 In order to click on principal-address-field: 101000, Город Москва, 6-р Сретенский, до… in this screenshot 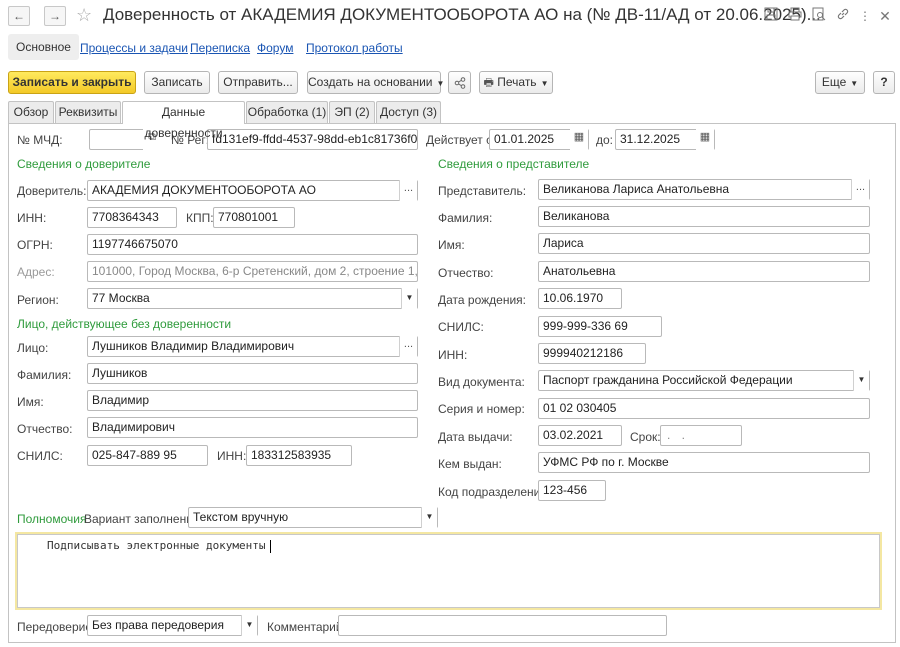, I will do `click(252, 271)`.